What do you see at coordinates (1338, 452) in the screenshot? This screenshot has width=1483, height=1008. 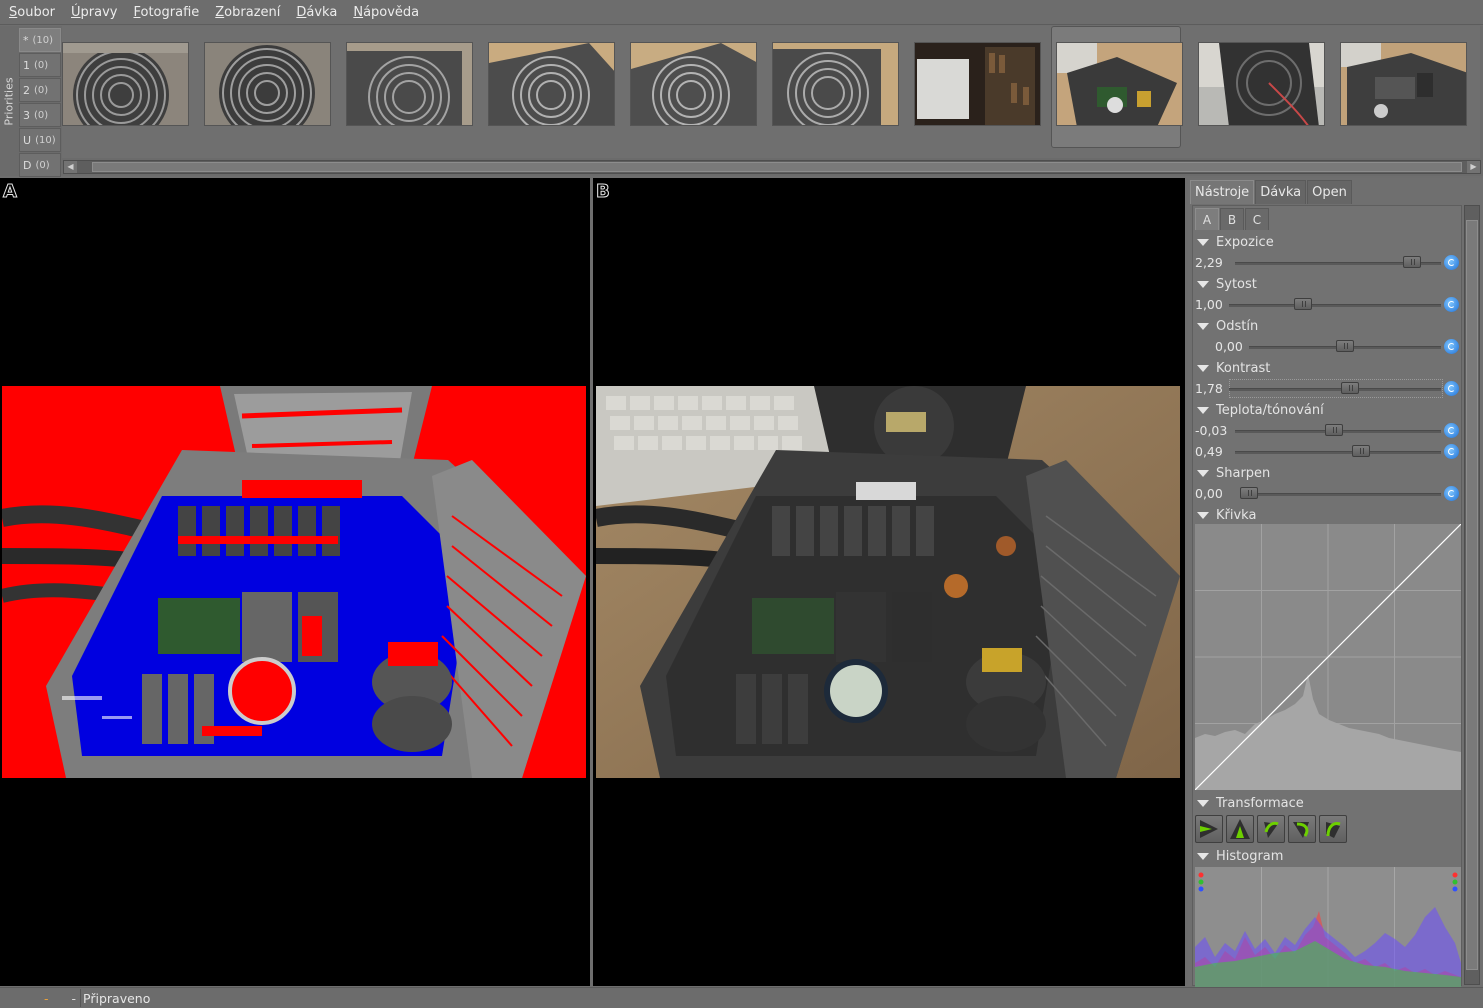 I see `tint-slider-track` at bounding box center [1338, 452].